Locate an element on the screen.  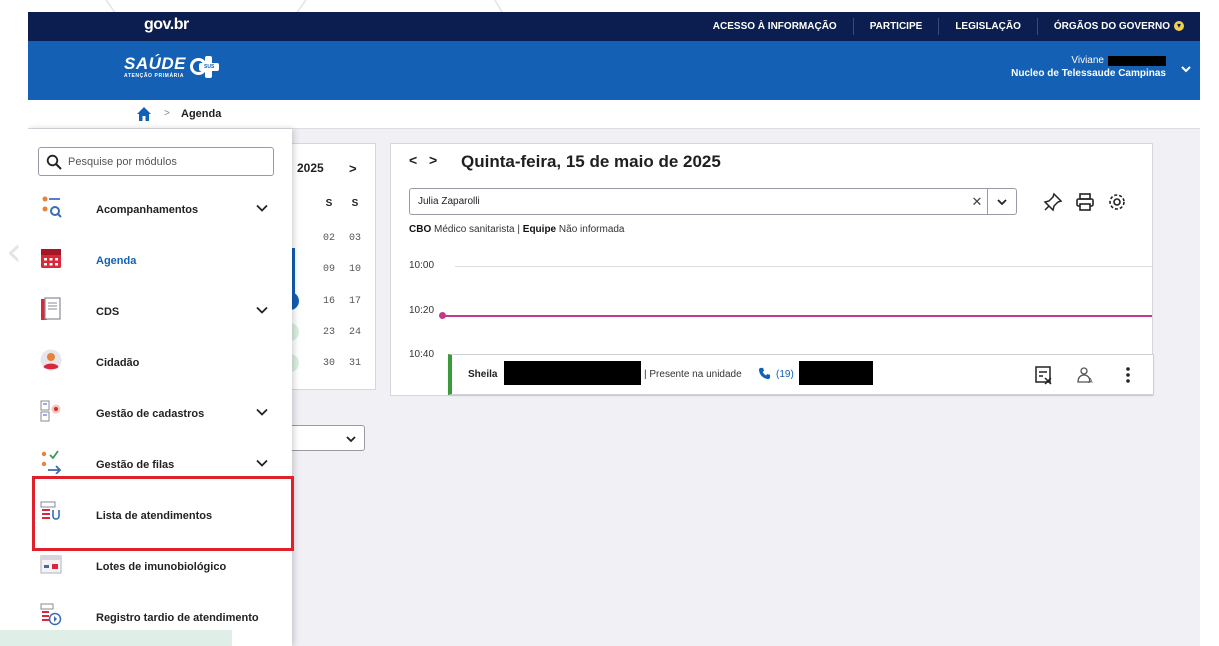
appointment-card: Sheila | Presente na unidade (19) A is located at coordinates (801, 374).